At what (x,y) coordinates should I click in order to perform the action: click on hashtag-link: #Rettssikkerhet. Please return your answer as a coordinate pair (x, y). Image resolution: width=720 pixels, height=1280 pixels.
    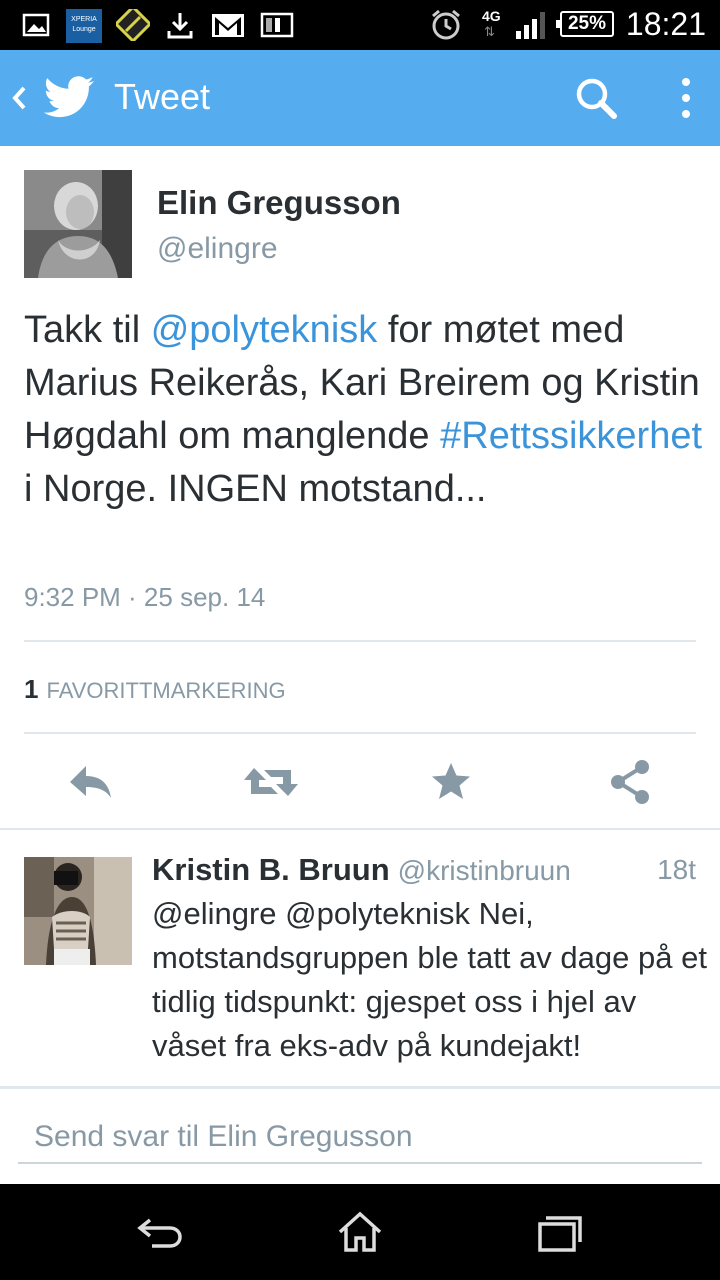
    Looking at the image, I should click on (571, 436).